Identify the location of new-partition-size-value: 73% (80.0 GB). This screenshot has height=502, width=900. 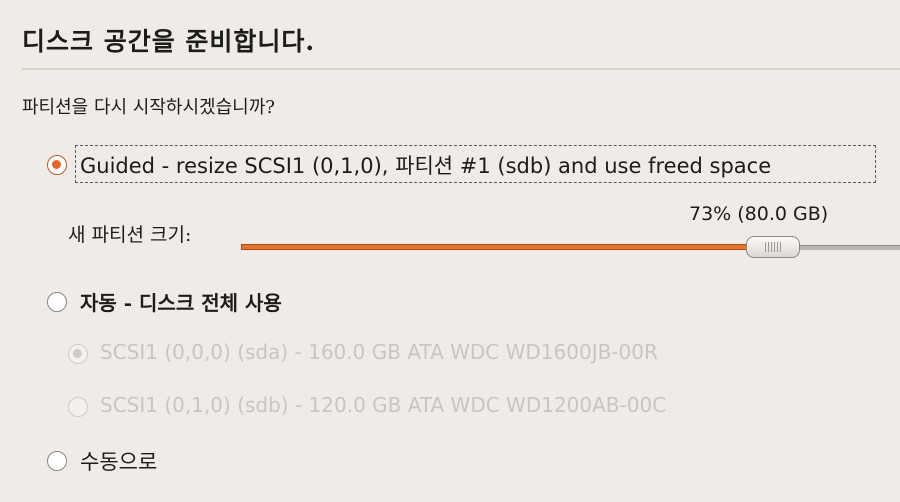
(759, 214).